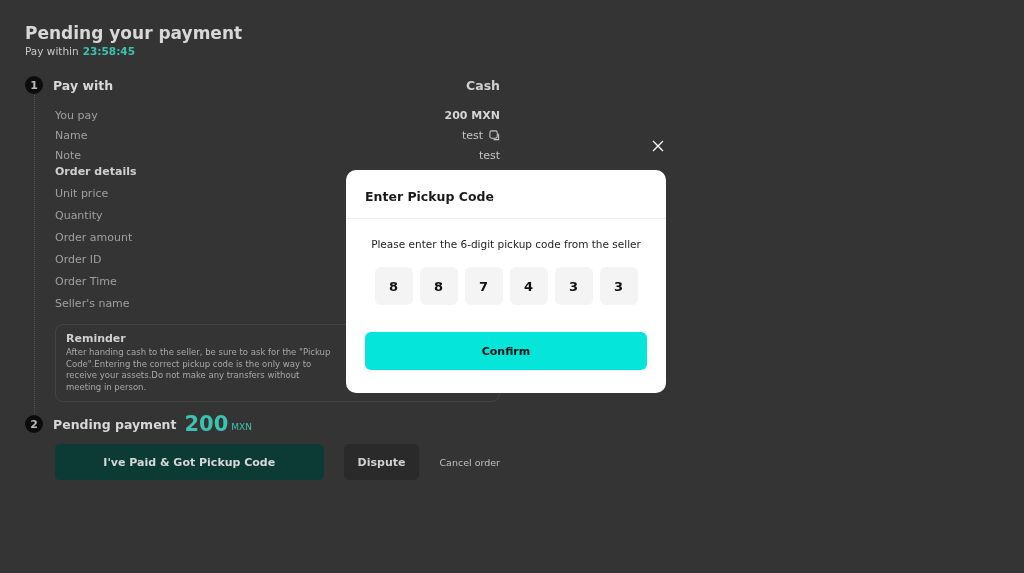 The height and width of the screenshot is (573, 1024). What do you see at coordinates (206, 424) in the screenshot?
I see `payment-amount: 200` at bounding box center [206, 424].